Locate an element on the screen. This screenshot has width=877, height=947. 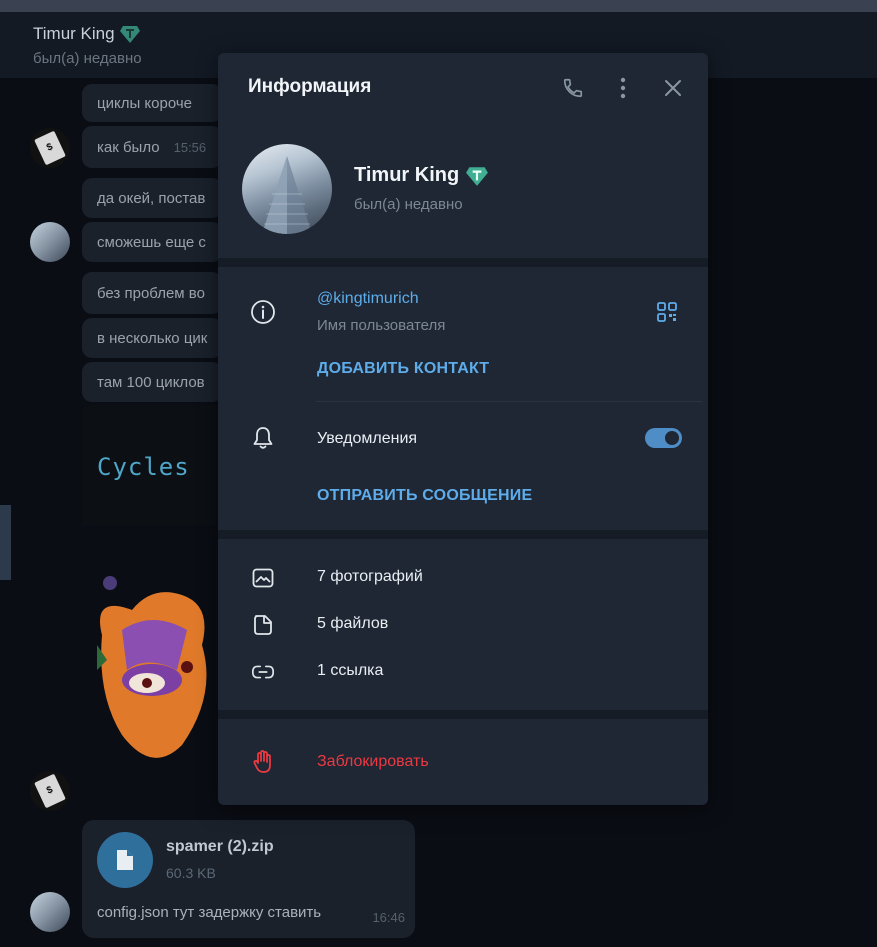
photos-row: 7 фотографий is located at coordinates (463, 577).